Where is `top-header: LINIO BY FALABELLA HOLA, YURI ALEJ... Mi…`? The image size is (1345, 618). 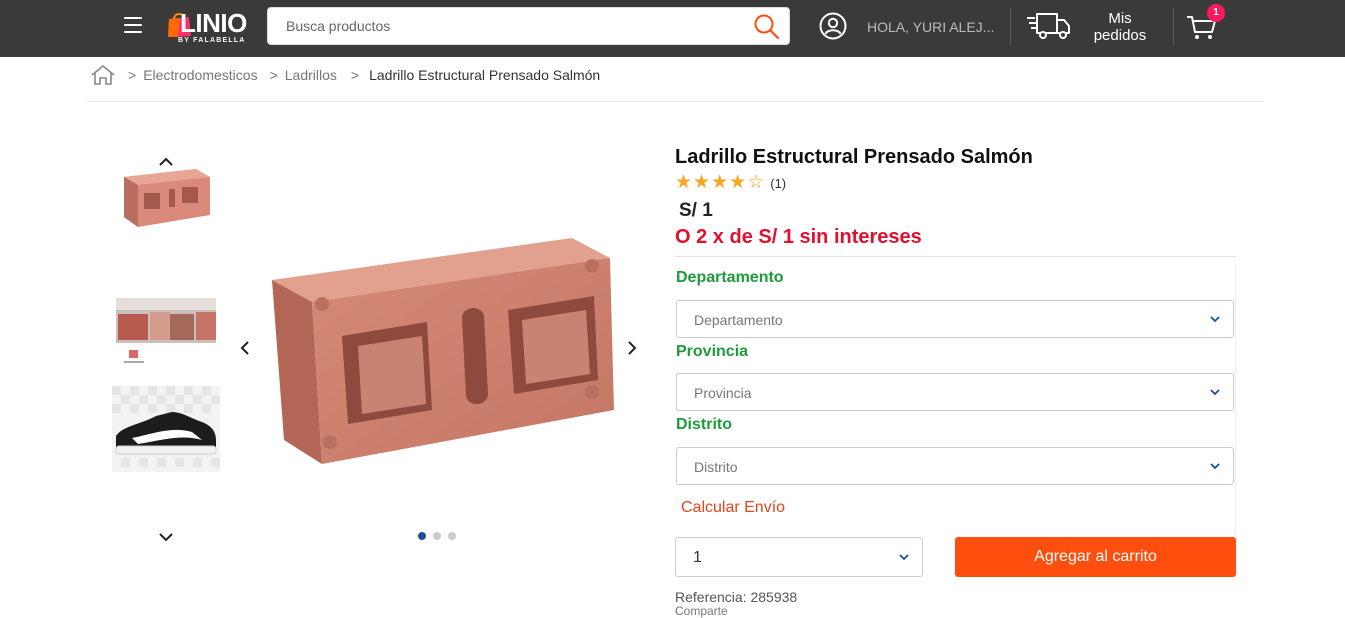
top-header: LINIO BY FALABELLA HOLA, YURI ALEJ... Mi… is located at coordinates (672, 28).